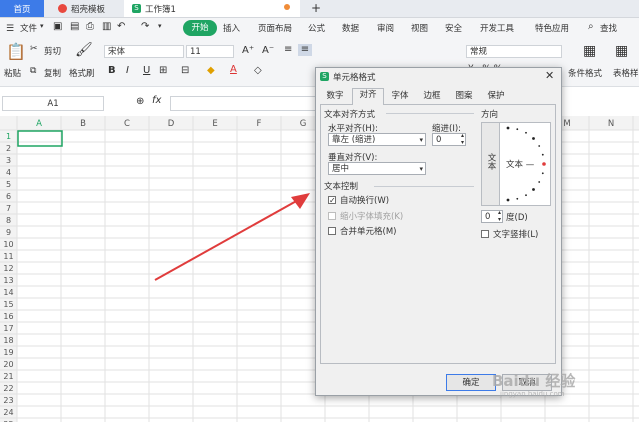 This screenshot has width=639, height=422. What do you see at coordinates (471, 382) in the screenshot?
I see `ok-button: 确定` at bounding box center [471, 382].